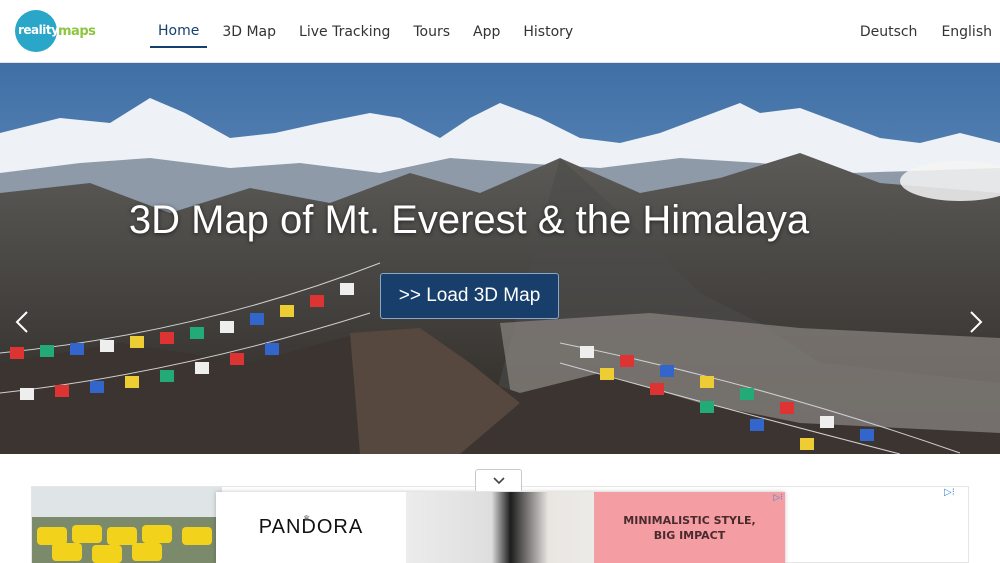  Describe the element at coordinates (77, 31) in the screenshot. I see `logo-text-maps: maps` at that location.